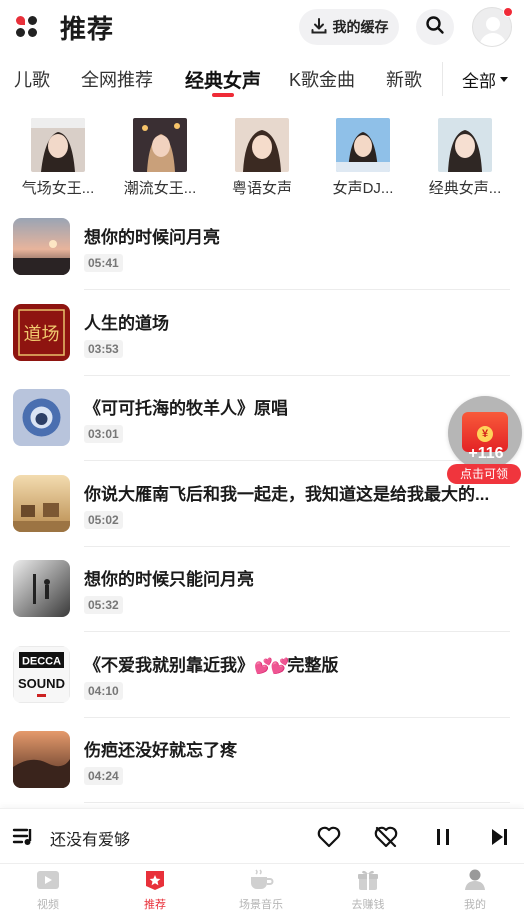  I want to click on song-row: 想你的时候问月亮 05:41, so click(262, 261).